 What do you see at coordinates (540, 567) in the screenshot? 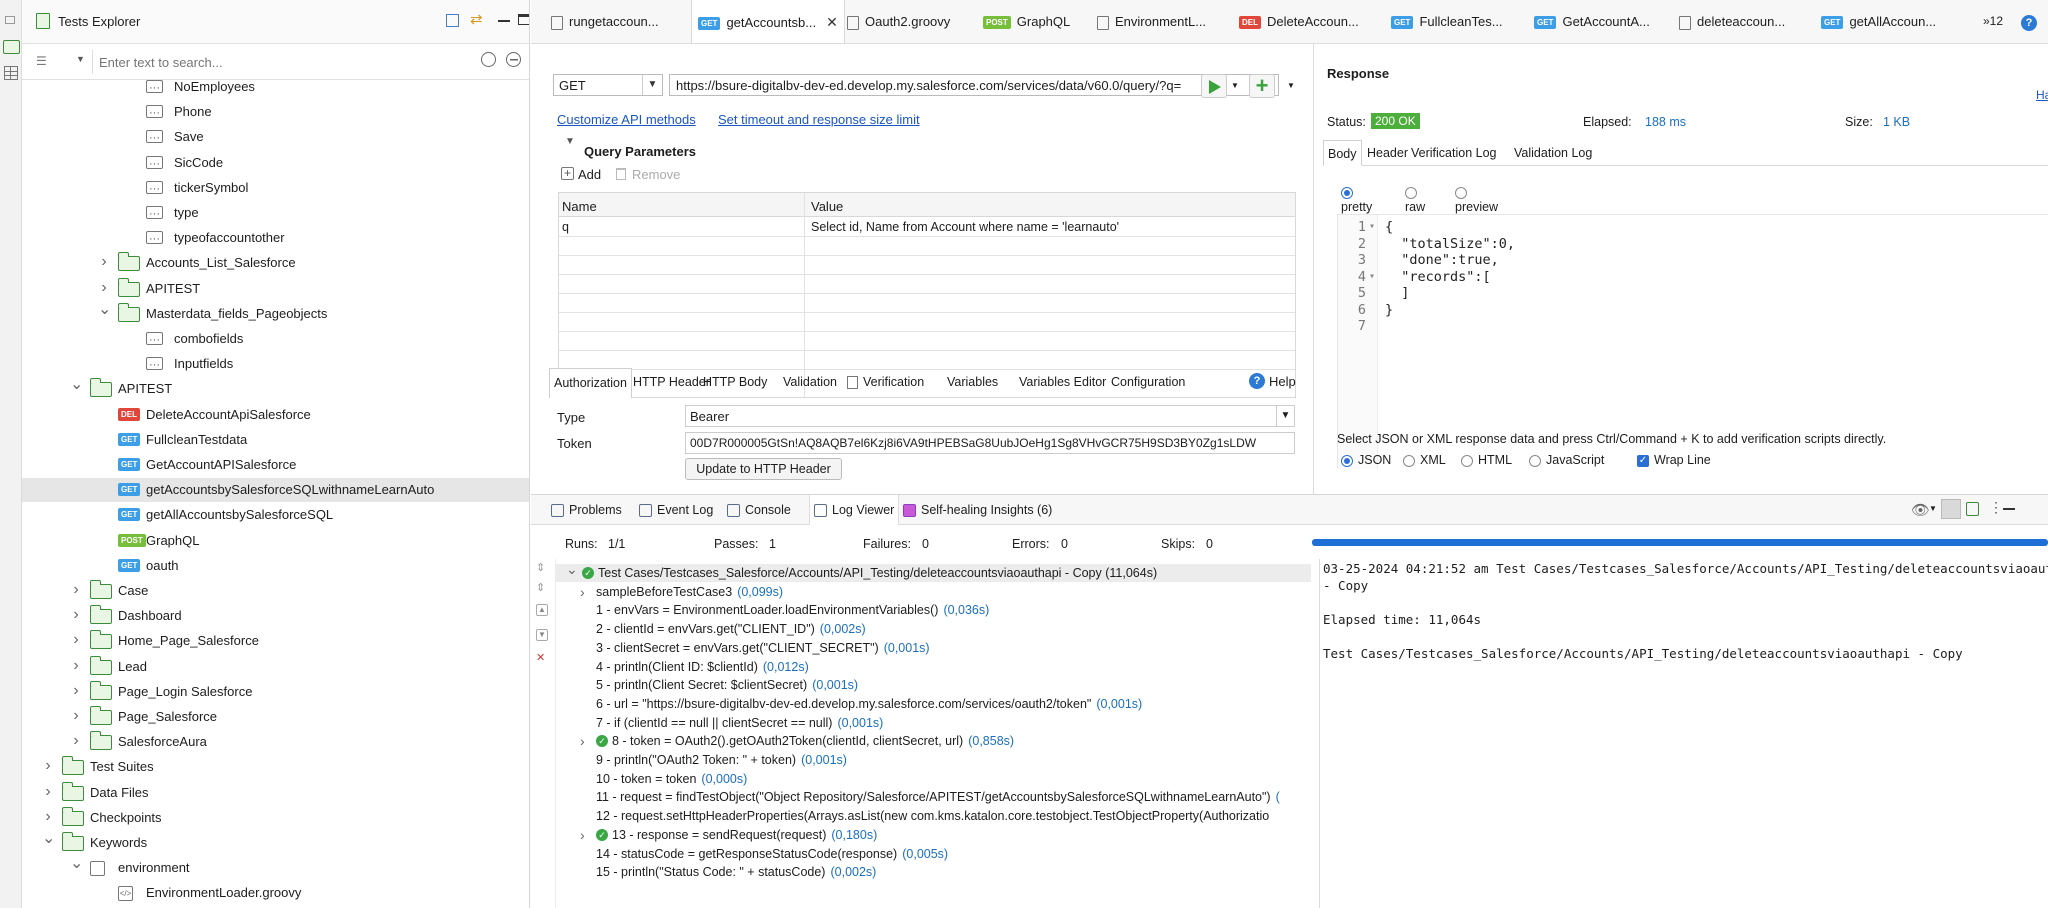
I see `expand-all-icon: ⇕` at bounding box center [540, 567].